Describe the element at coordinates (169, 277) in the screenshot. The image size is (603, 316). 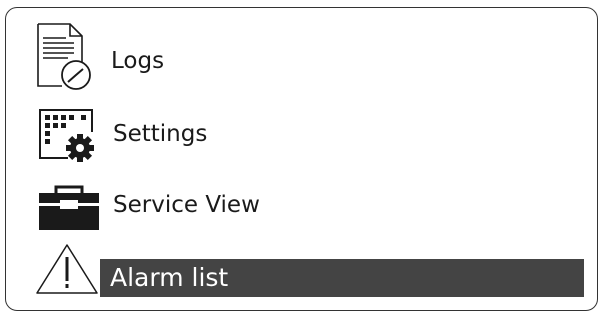
I see `menu-item-alarm-list-label: Alarm list` at that location.